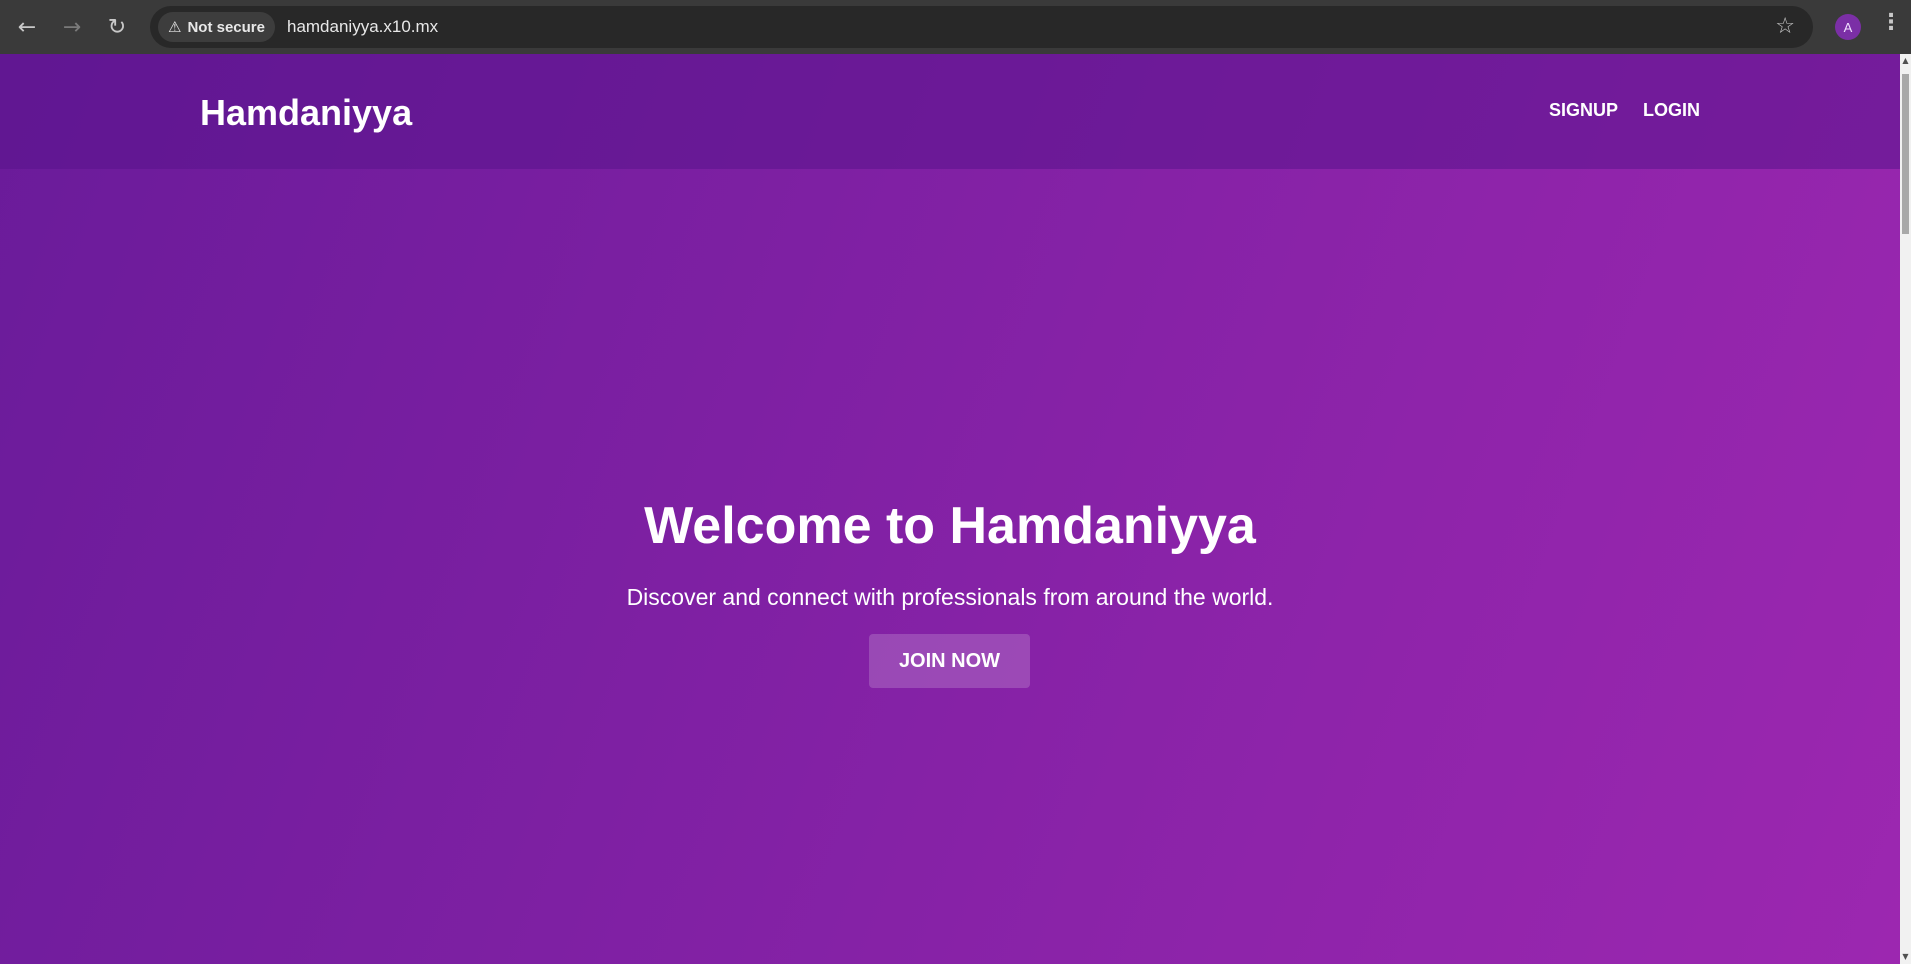 The image size is (1911, 973). I want to click on join-now-button: JOIN NOW, so click(949, 661).